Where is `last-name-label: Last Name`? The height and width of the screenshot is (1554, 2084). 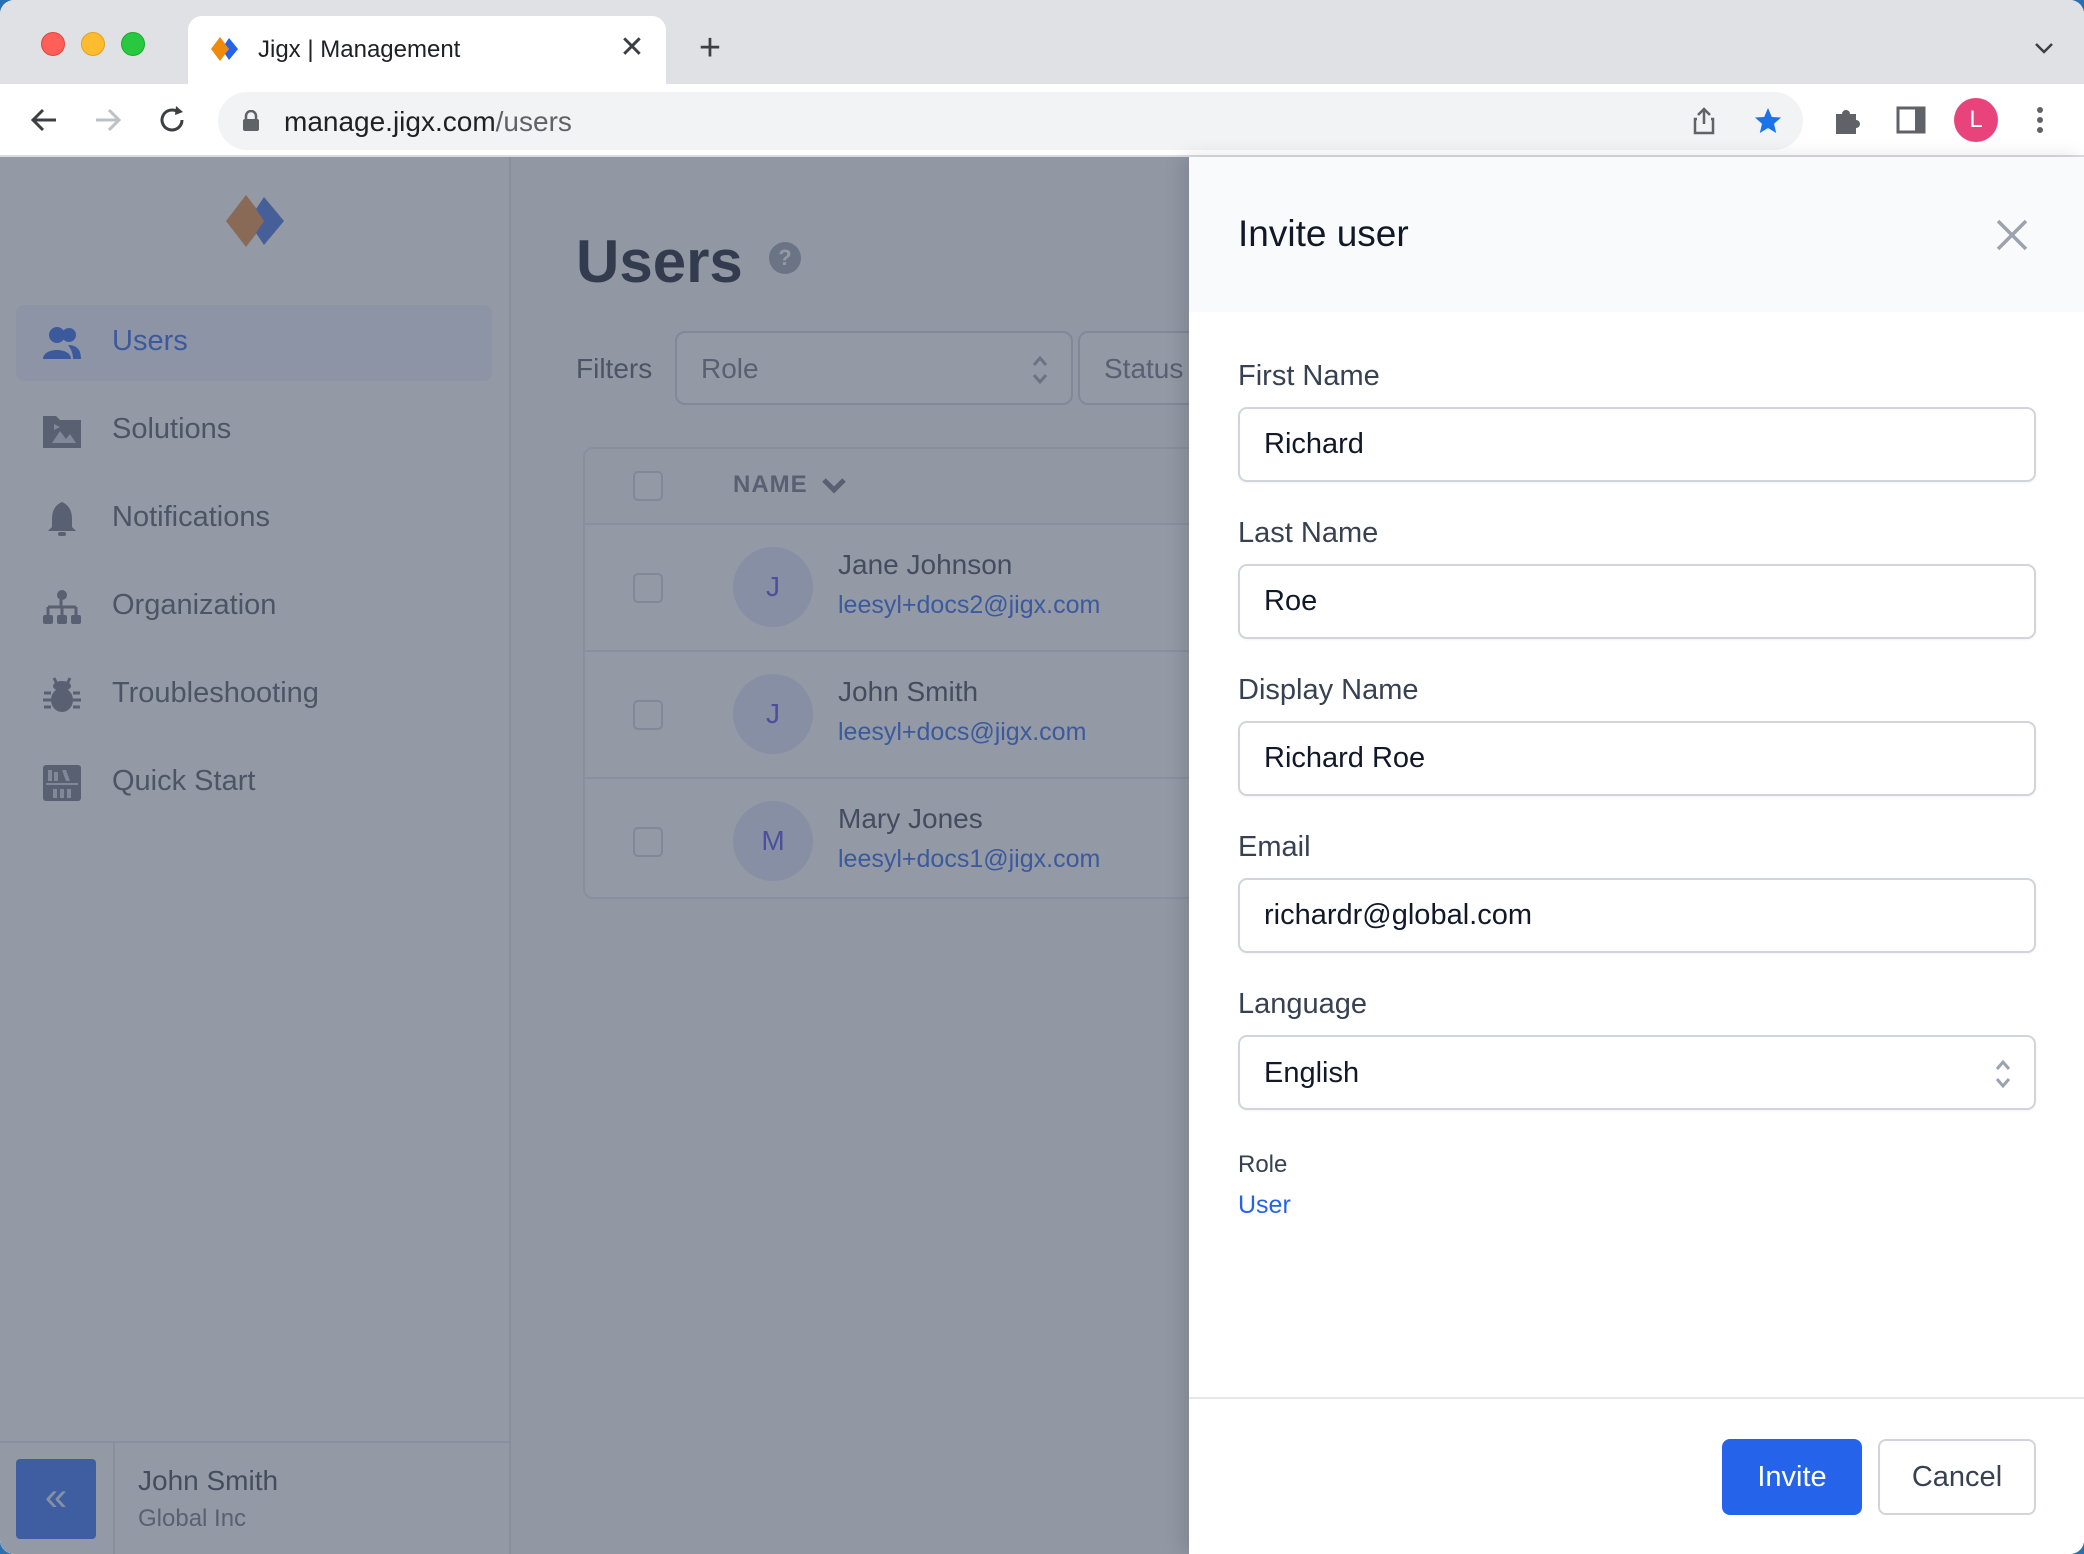 last-name-label: Last Name is located at coordinates (1308, 533).